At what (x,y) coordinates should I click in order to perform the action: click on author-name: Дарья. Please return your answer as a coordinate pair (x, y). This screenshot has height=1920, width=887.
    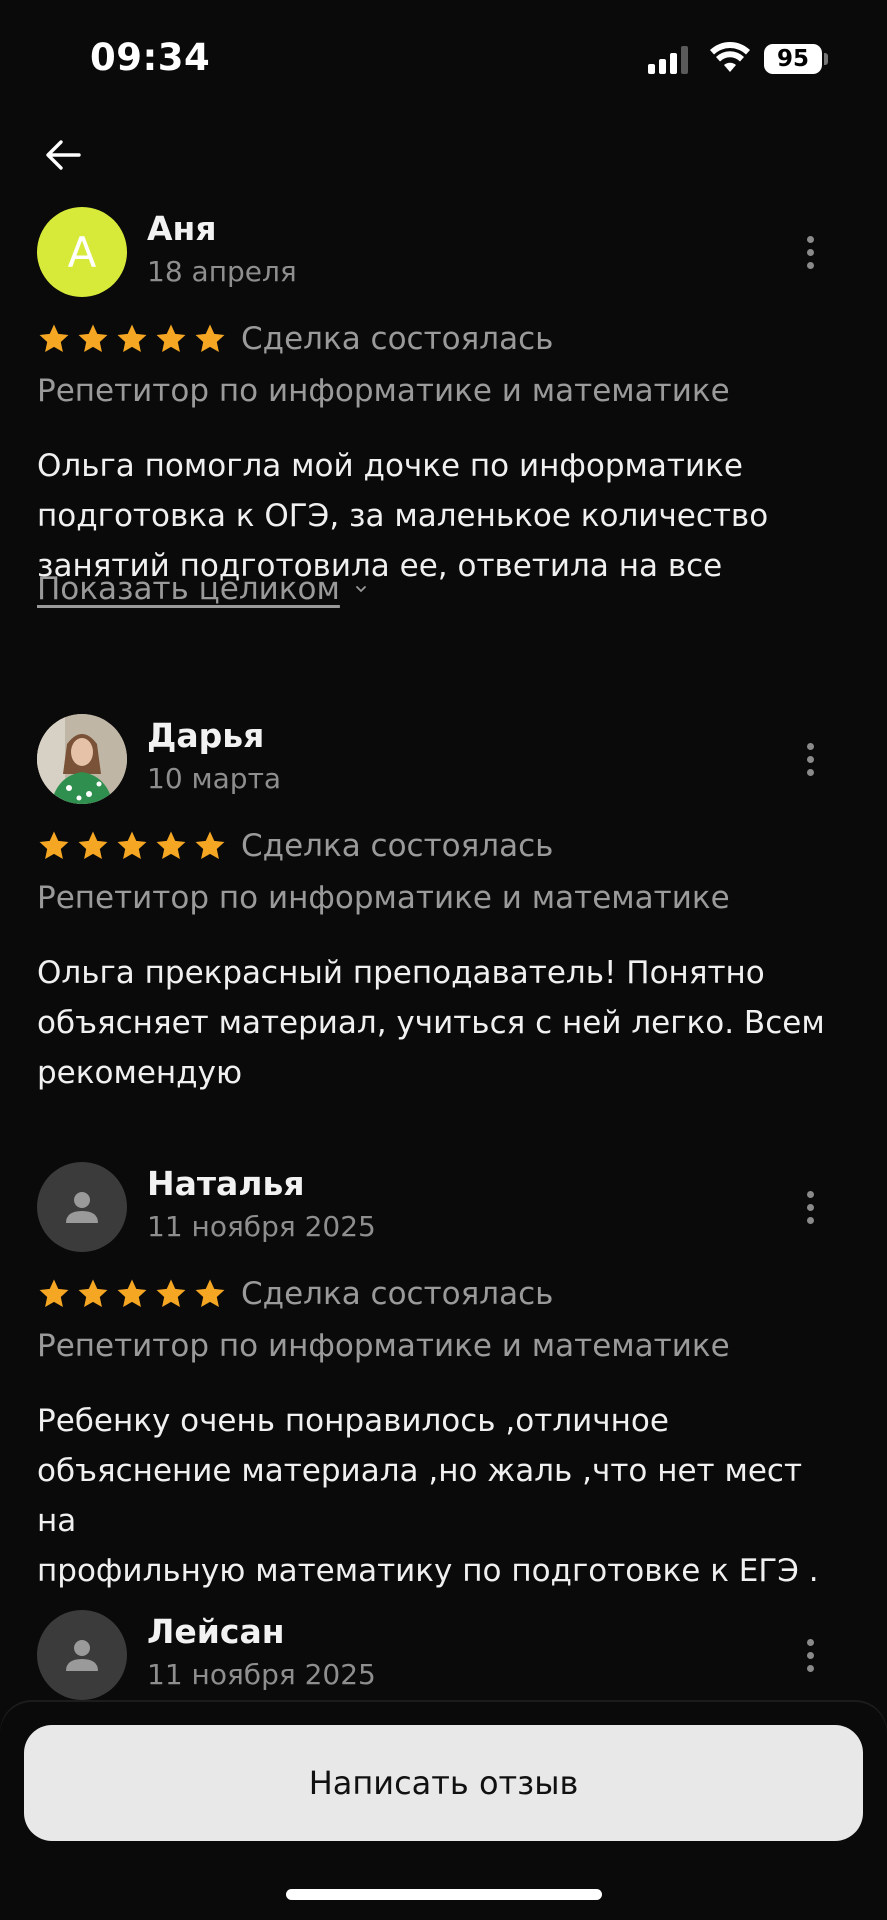
    Looking at the image, I should click on (205, 735).